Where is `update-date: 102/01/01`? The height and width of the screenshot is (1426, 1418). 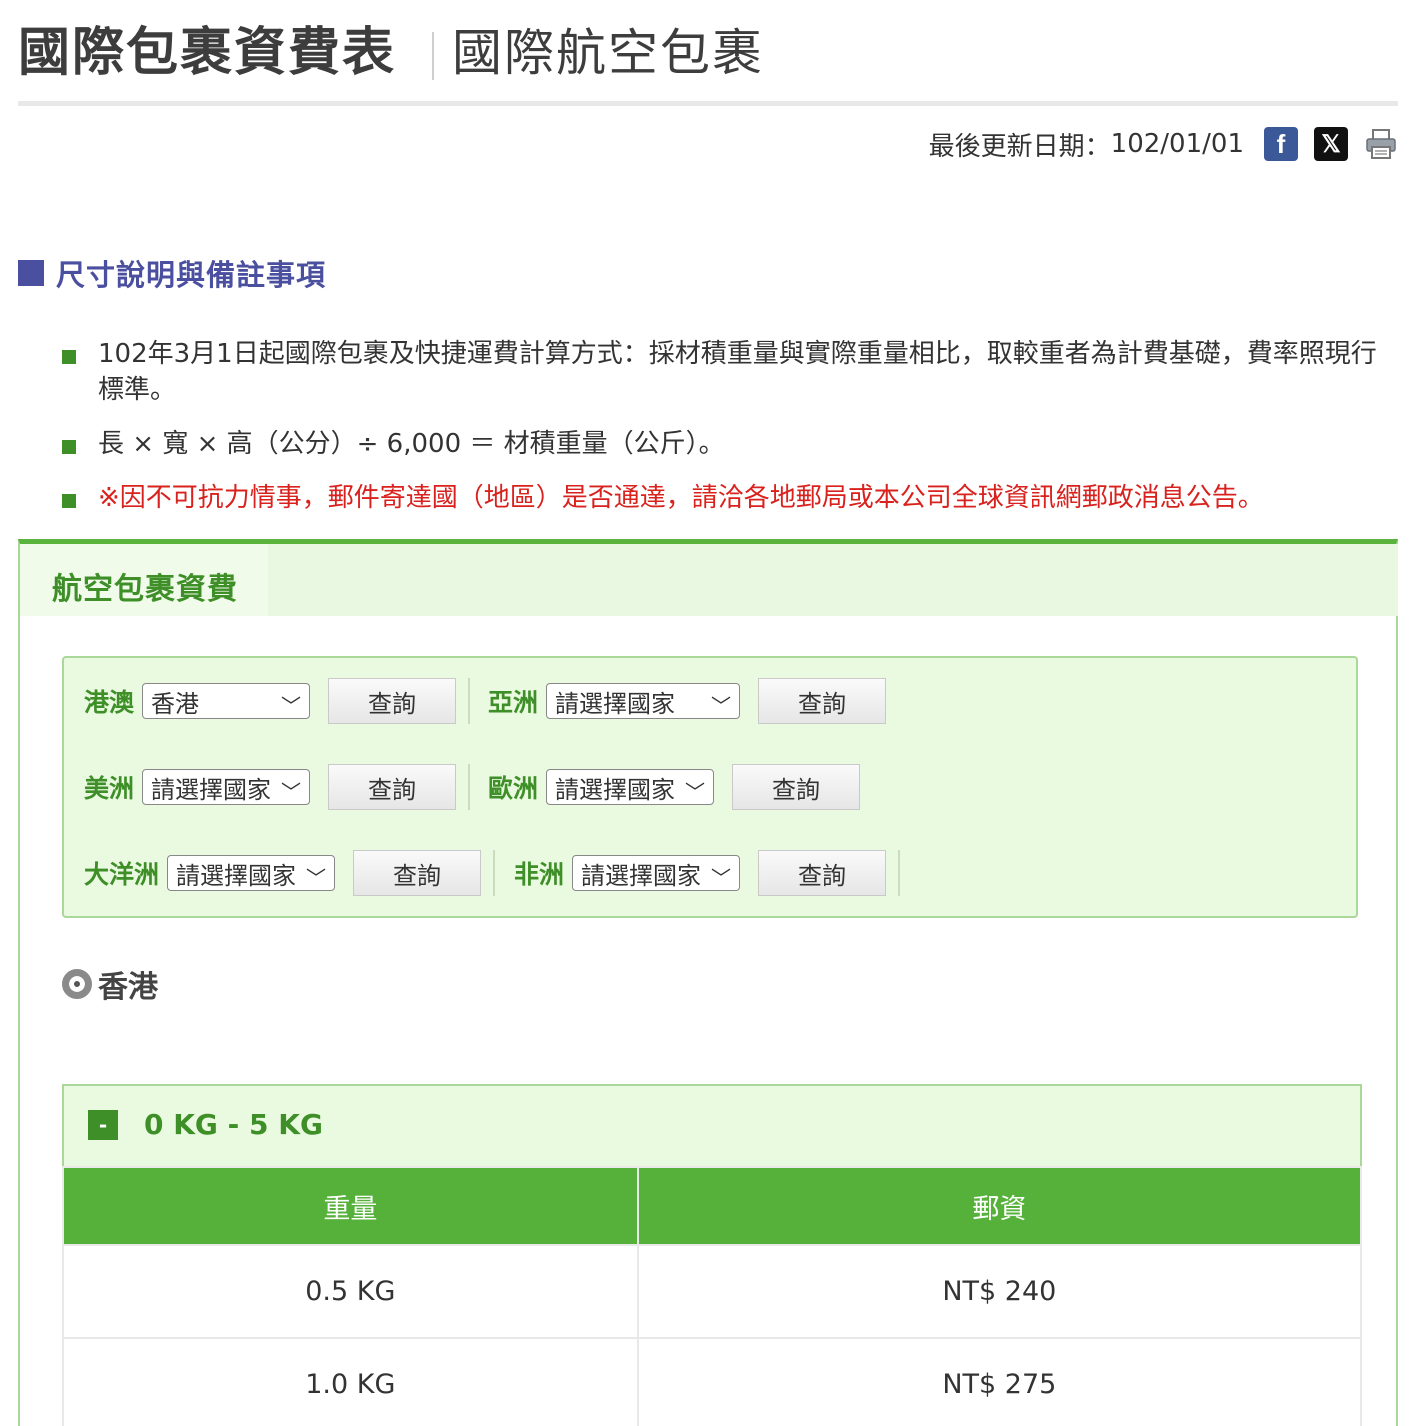 update-date: 102/01/01 is located at coordinates (1177, 144).